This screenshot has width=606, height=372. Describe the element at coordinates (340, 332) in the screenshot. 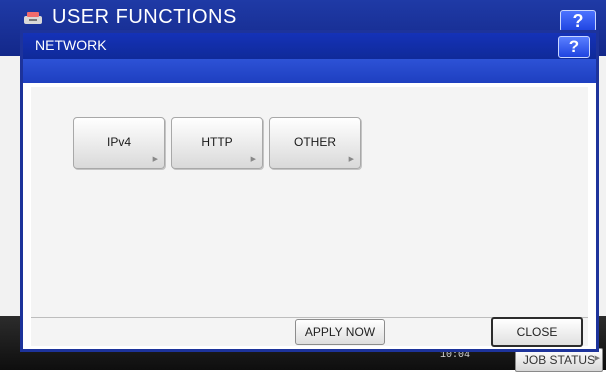

I see `apply-now-button: APPLY NOW` at that location.